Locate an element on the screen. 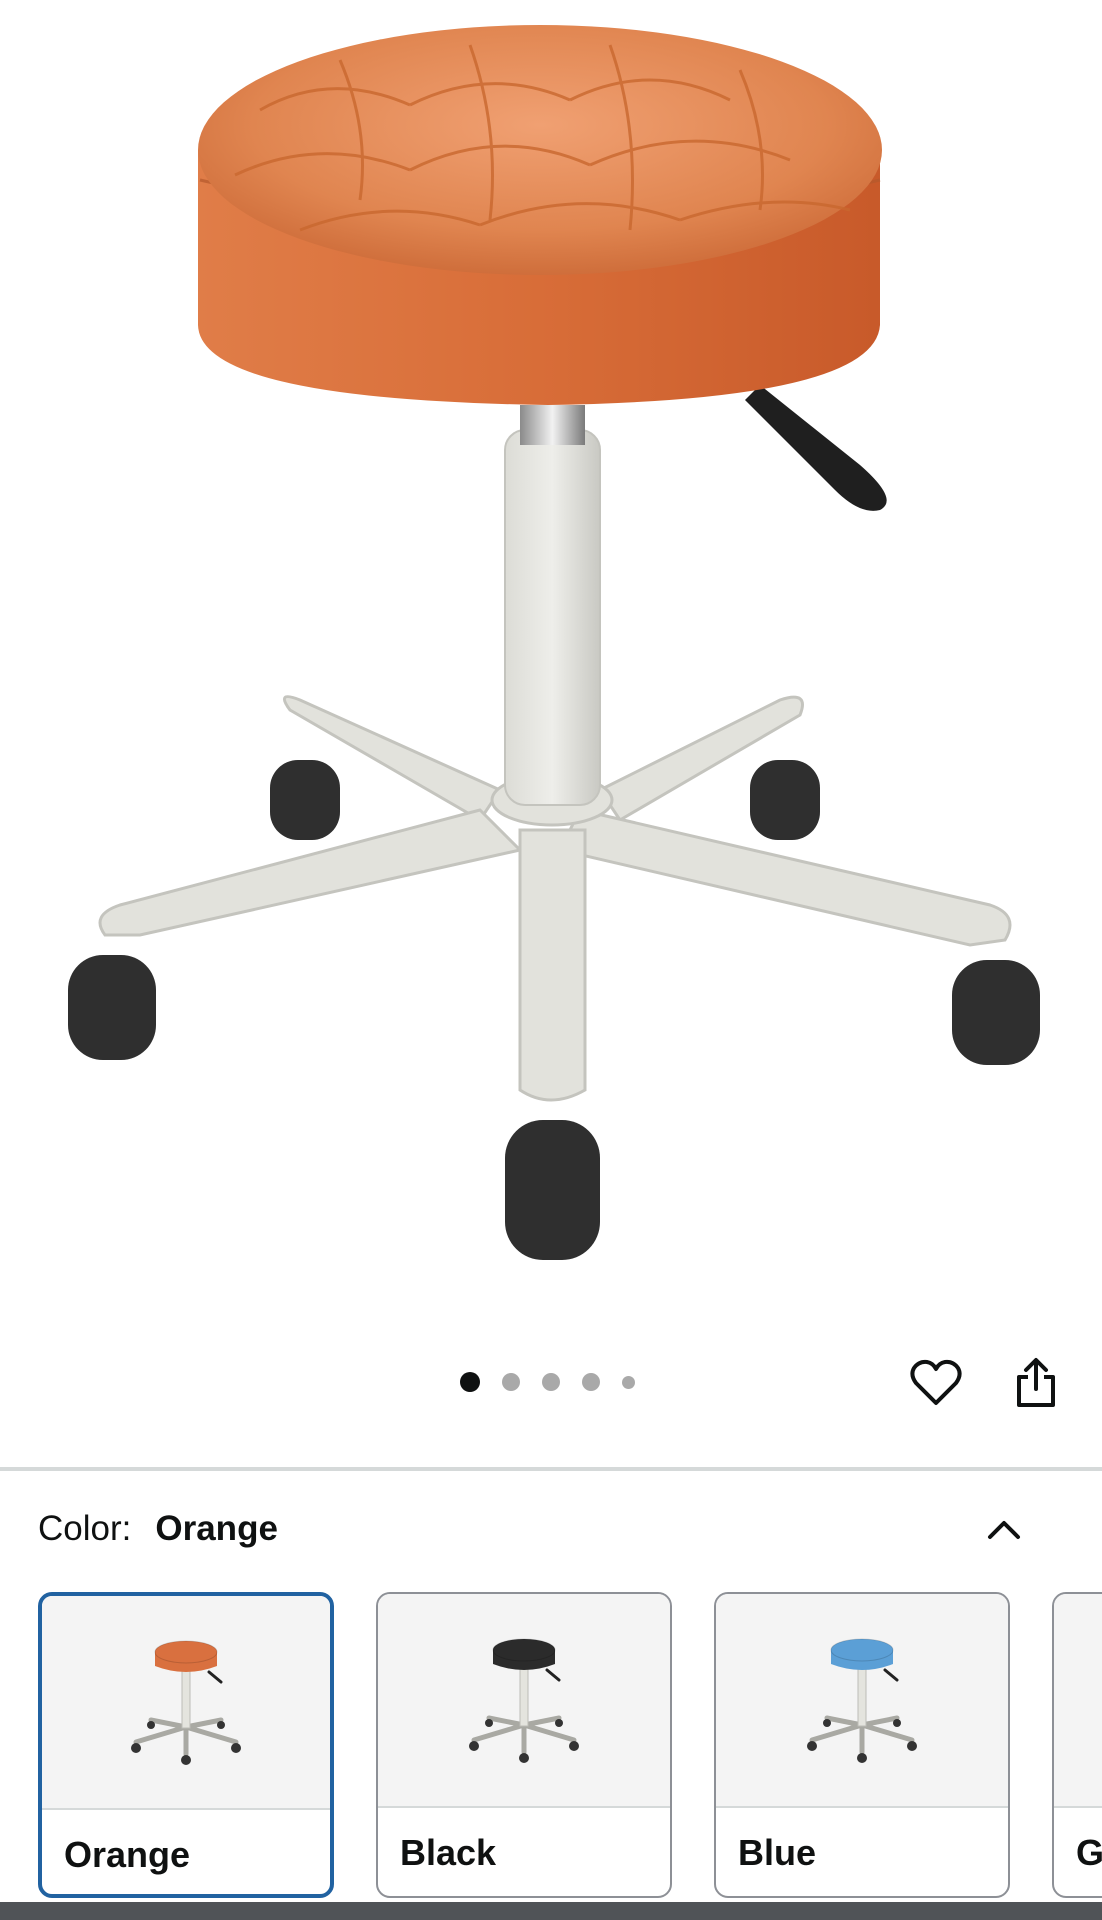 This screenshot has height=1920, width=1102. share-icon is located at coordinates (1036, 1382).